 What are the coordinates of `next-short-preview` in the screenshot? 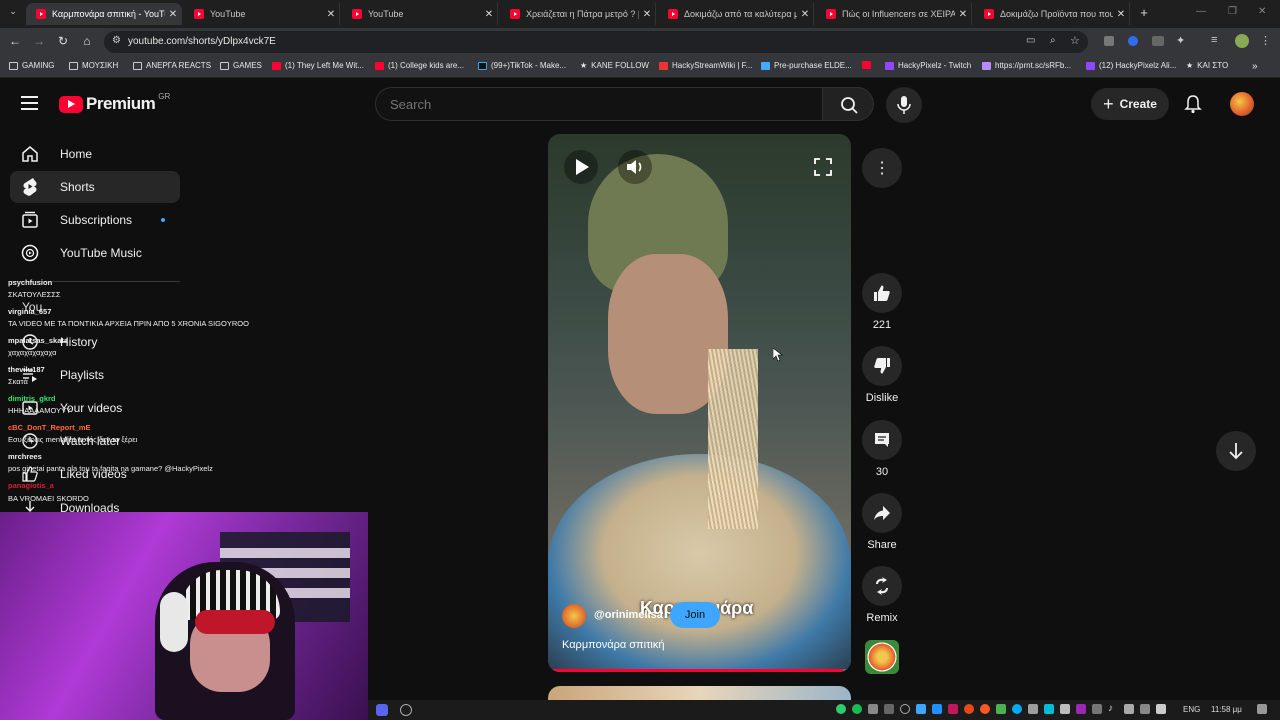 It's located at (699, 693).